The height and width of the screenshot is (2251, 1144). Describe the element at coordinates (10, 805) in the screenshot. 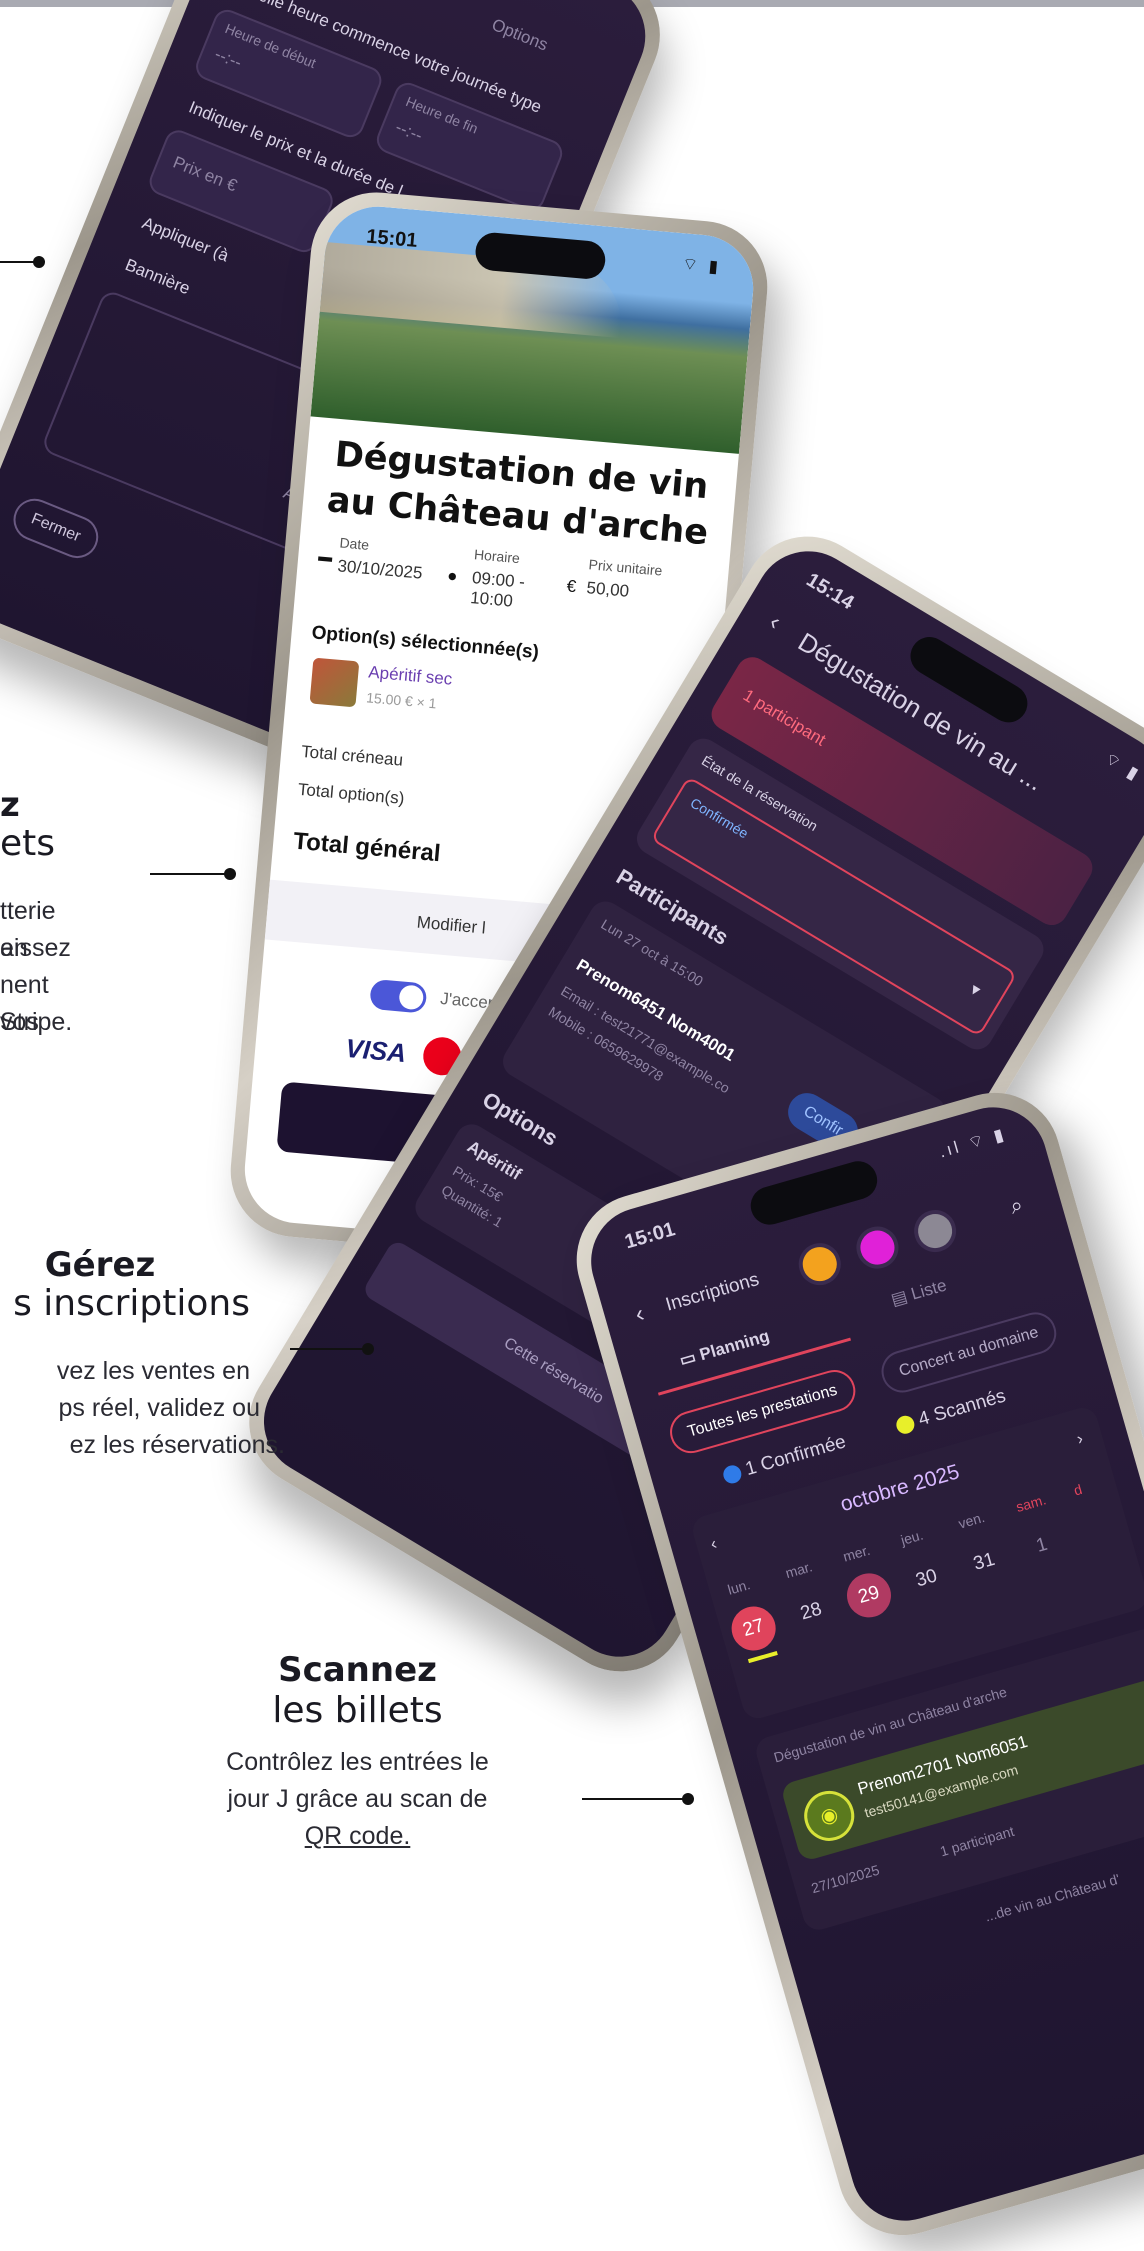

I see `feature-1-title-bold: z` at that location.